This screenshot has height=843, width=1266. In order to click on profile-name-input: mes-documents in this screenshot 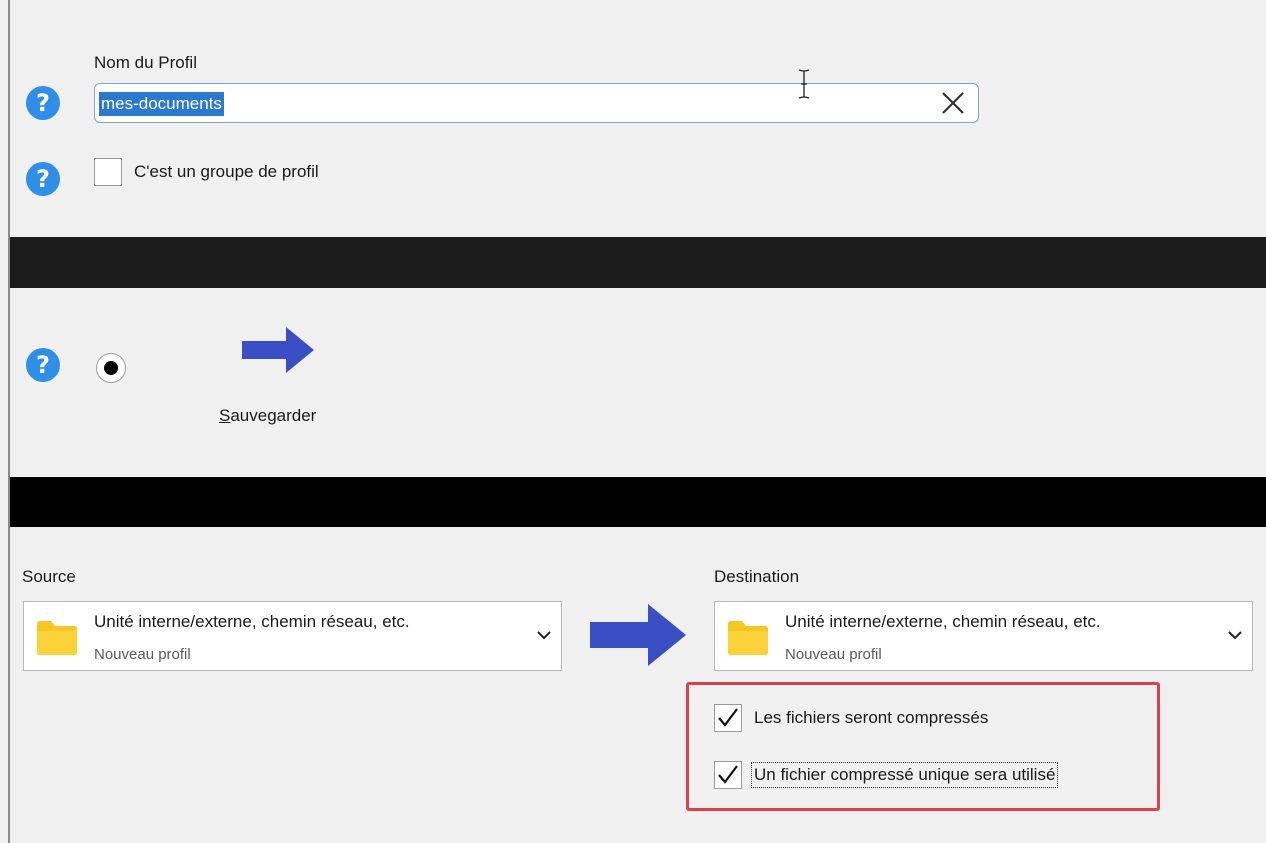, I will do `click(536, 103)`.